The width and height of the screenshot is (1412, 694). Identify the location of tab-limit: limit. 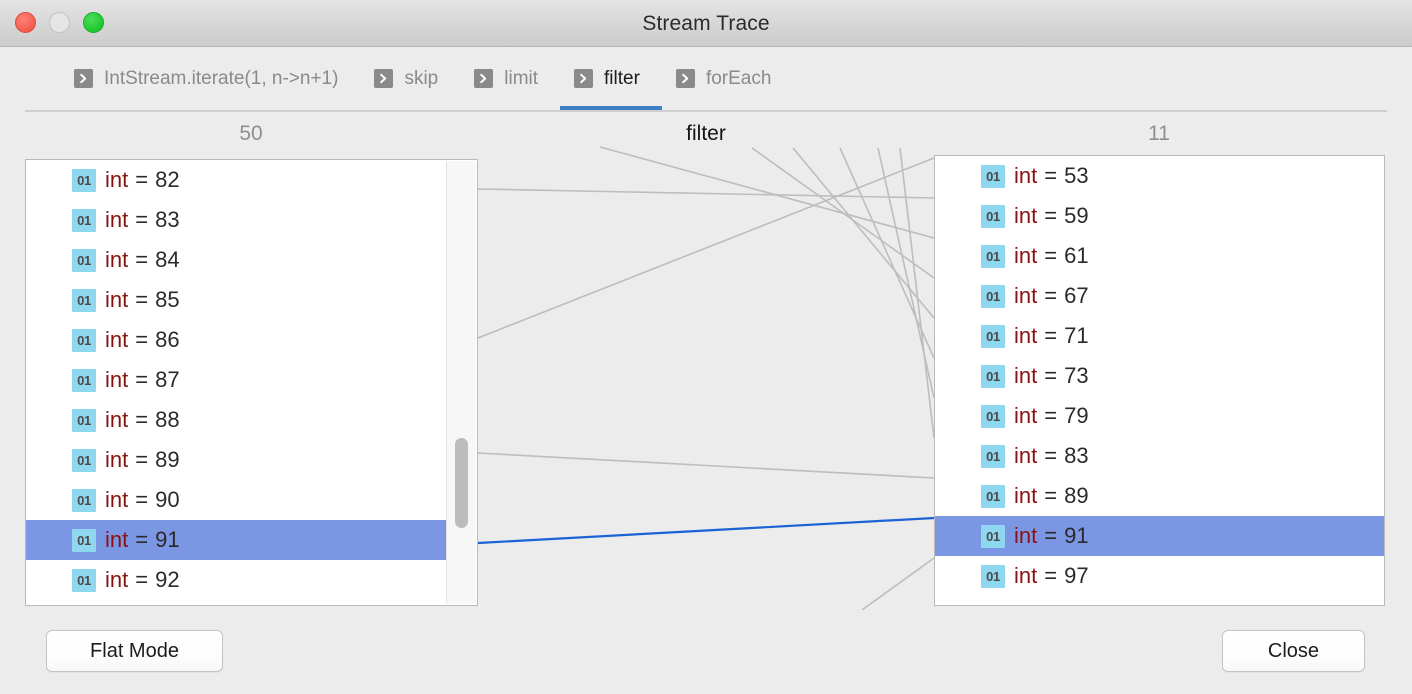
(510, 78).